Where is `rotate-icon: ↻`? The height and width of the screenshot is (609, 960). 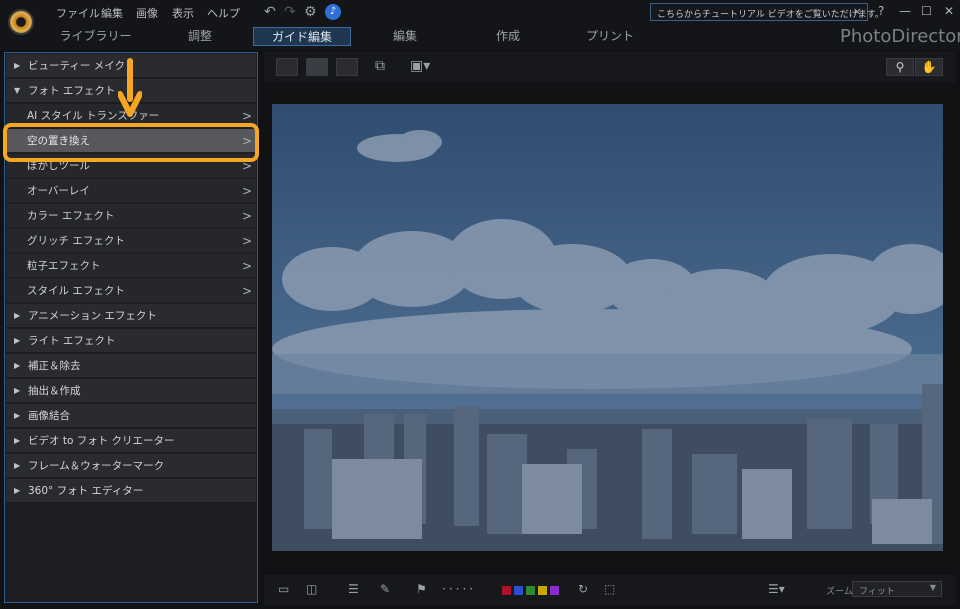 rotate-icon: ↻ is located at coordinates (583, 589).